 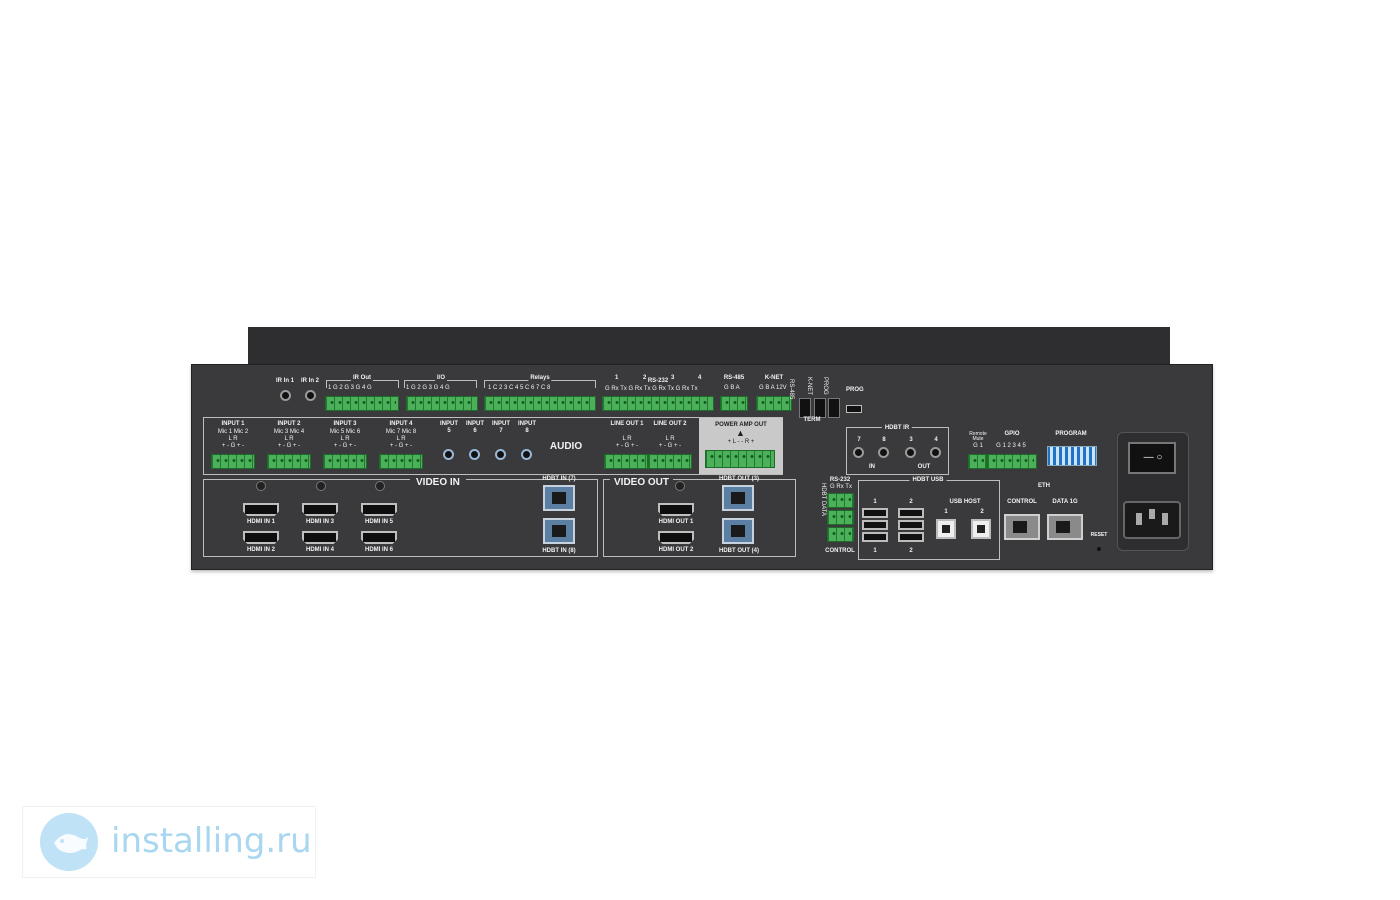 I want to click on prog-switch, so click(x=834, y=408).